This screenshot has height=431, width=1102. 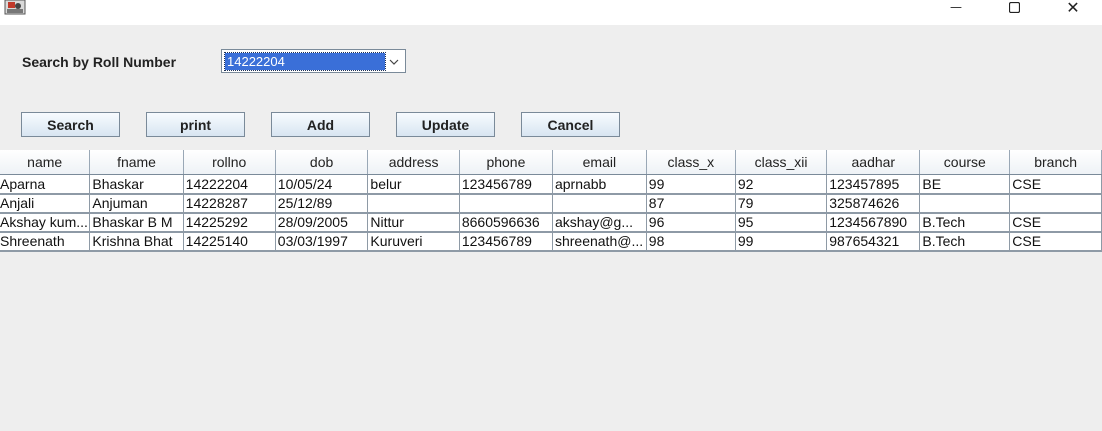 What do you see at coordinates (322, 203) in the screenshot?
I see `table-cell-dob: 25/12/89` at bounding box center [322, 203].